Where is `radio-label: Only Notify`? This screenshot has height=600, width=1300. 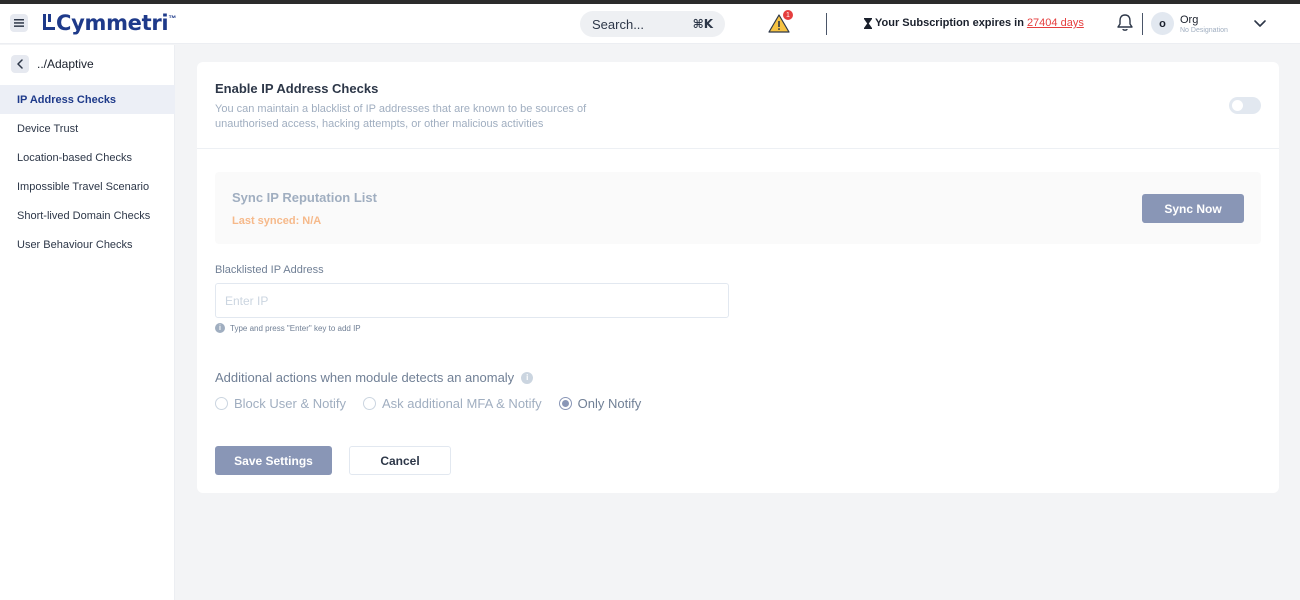 radio-label: Only Notify is located at coordinates (609, 403).